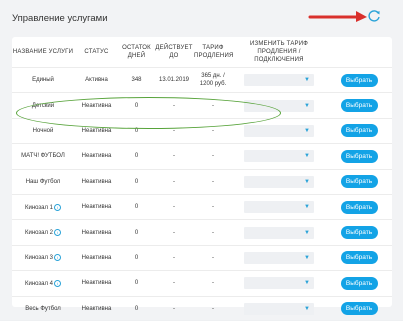  I want to click on column-header-tariff: ТАРИФ ПРОДЛЕНИЯ, so click(214, 52).